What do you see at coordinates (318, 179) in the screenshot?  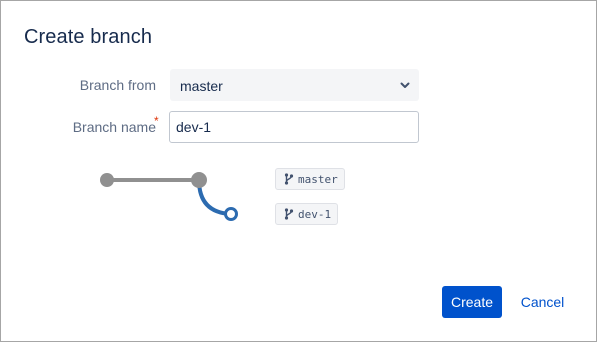 I see `source-branch-name: master` at bounding box center [318, 179].